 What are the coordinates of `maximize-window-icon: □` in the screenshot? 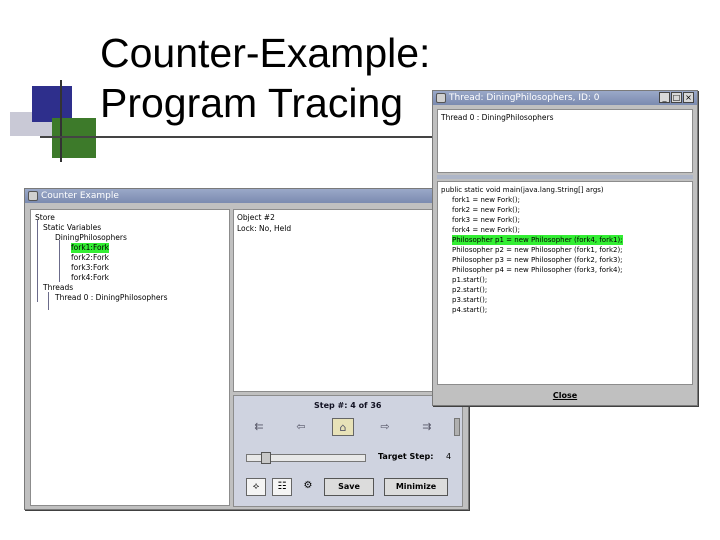 It's located at (676, 97).